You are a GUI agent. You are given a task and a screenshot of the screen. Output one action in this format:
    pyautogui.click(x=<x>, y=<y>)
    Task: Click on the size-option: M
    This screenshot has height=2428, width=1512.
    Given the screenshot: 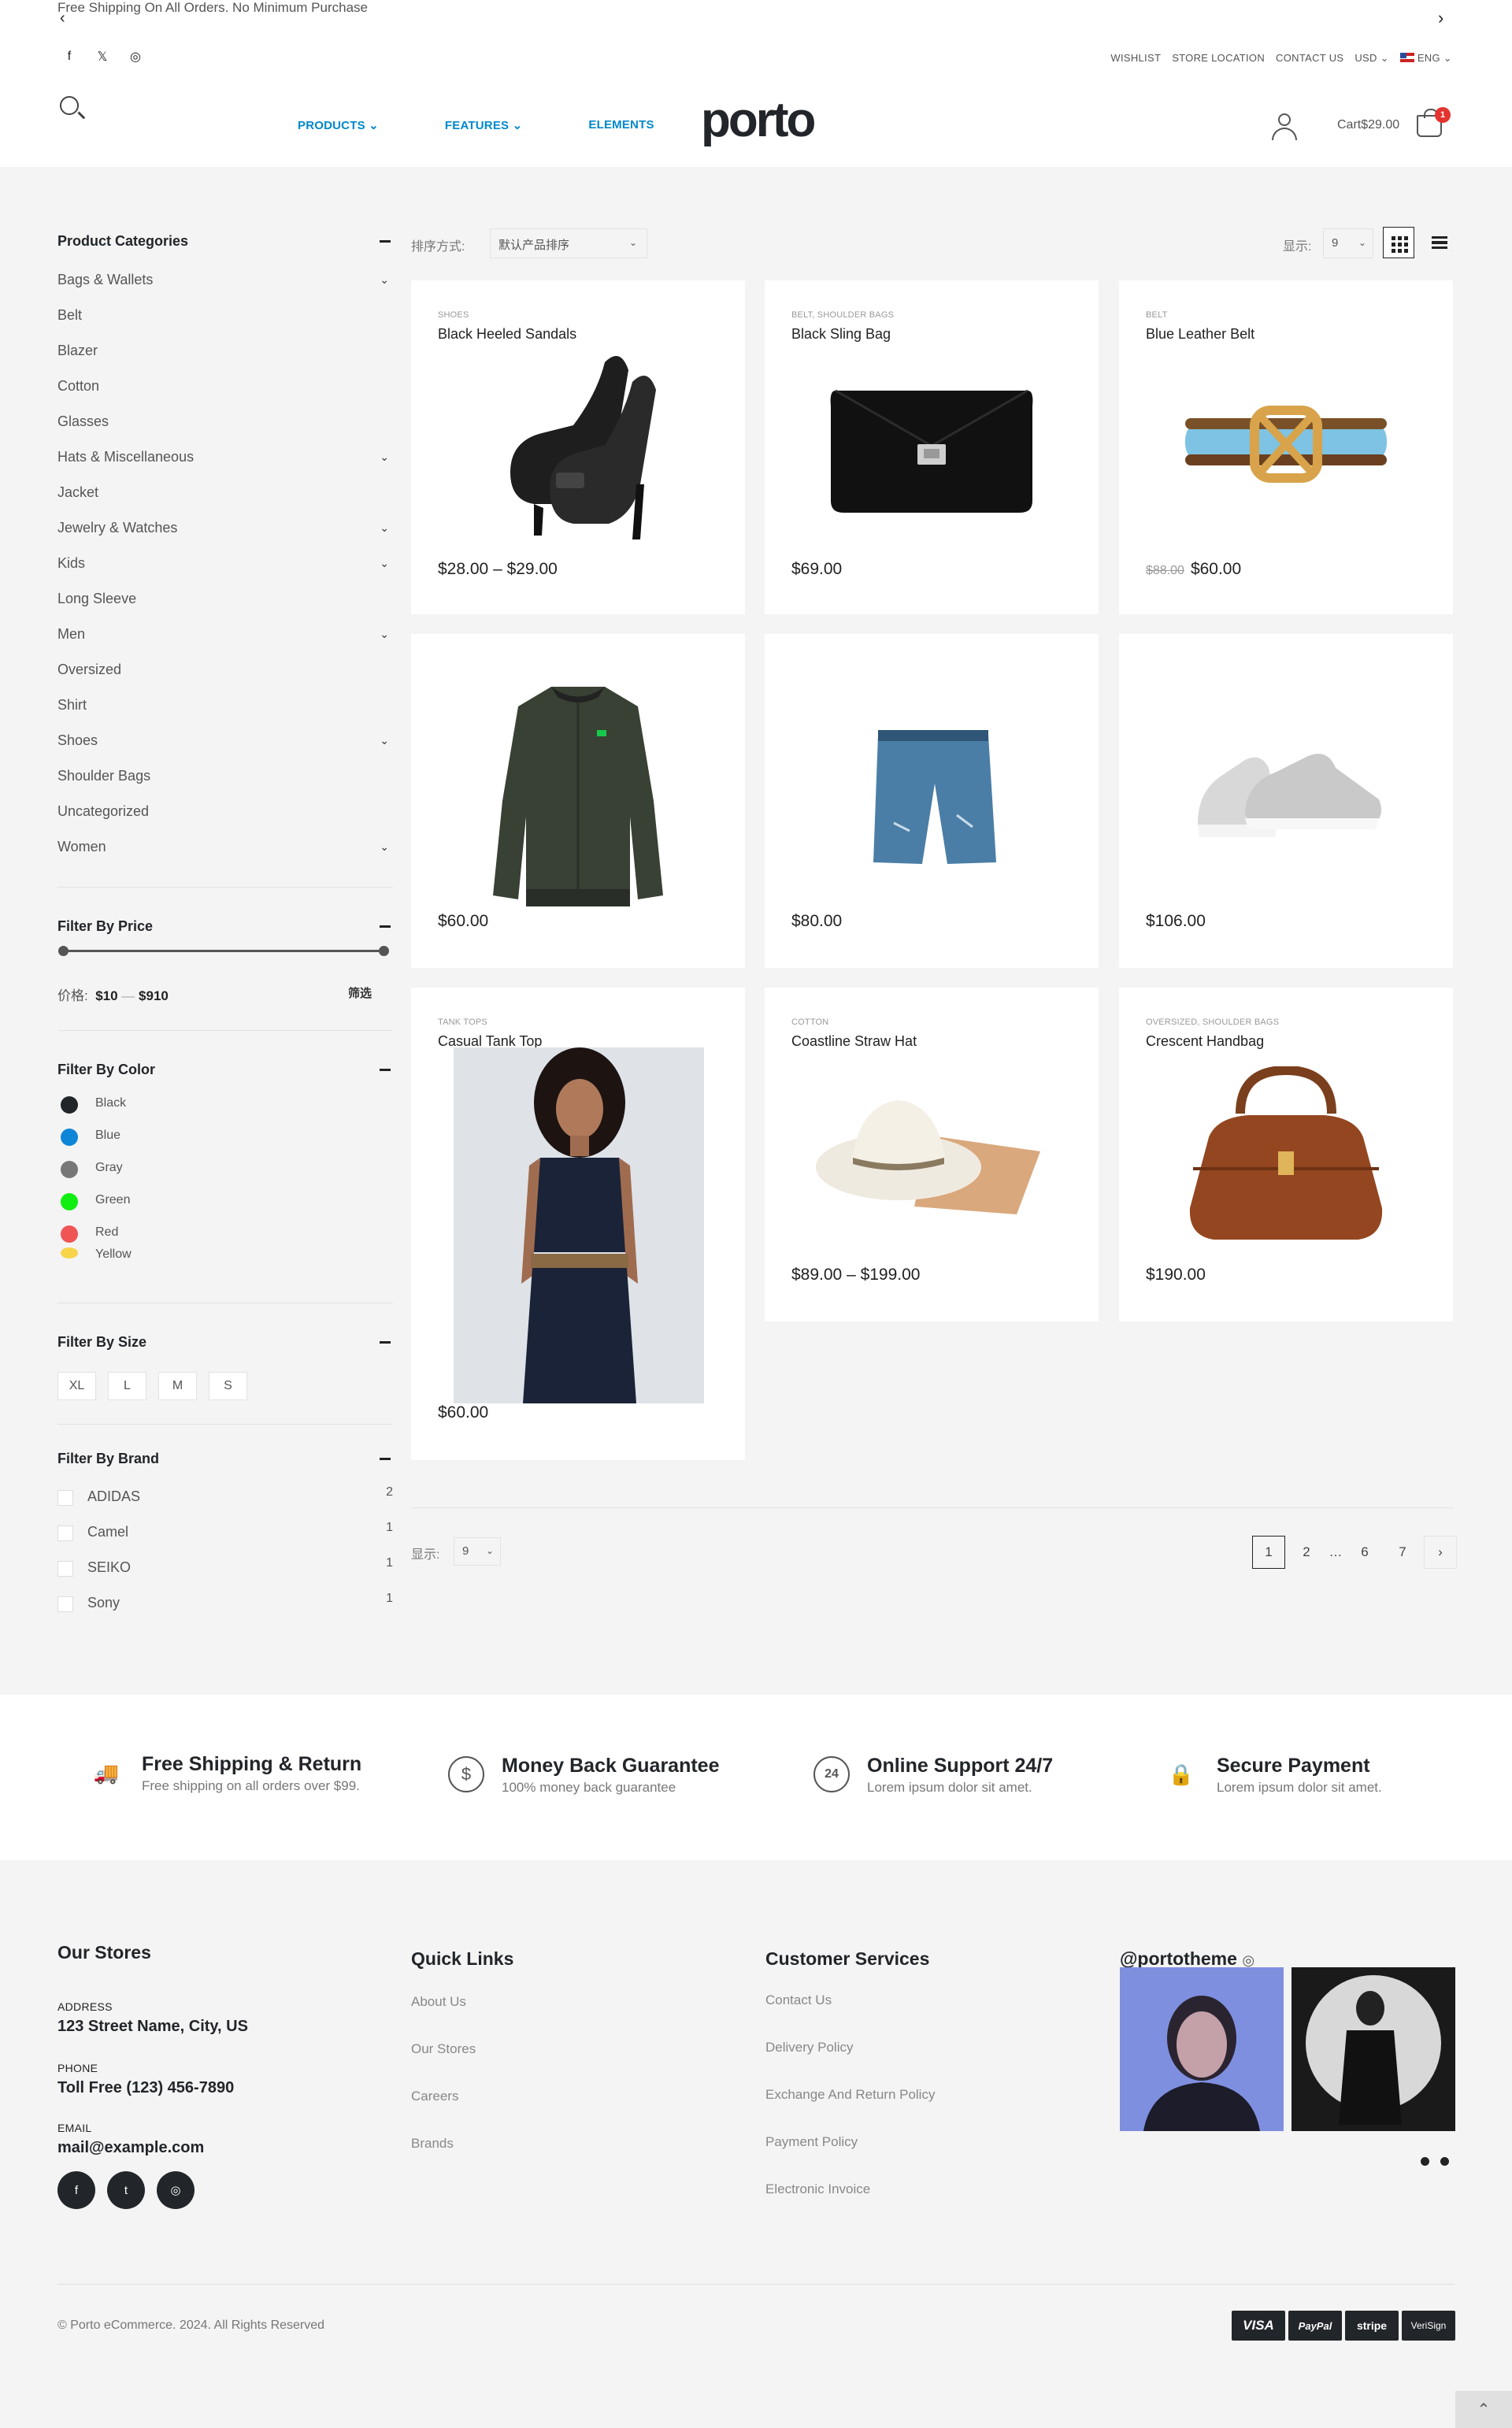 What is the action you would take?
    pyautogui.click(x=177, y=1386)
    